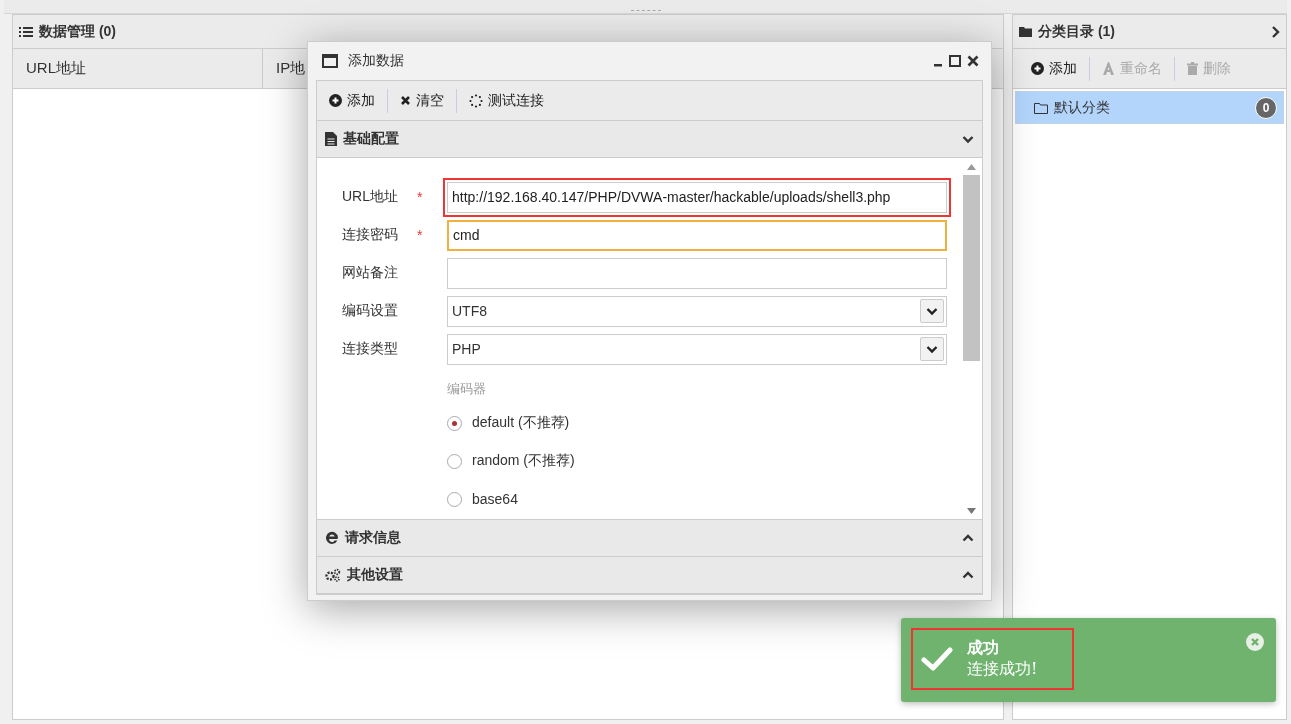 This screenshot has height=724, width=1291. What do you see at coordinates (955, 61) in the screenshot?
I see `maximize-icon` at bounding box center [955, 61].